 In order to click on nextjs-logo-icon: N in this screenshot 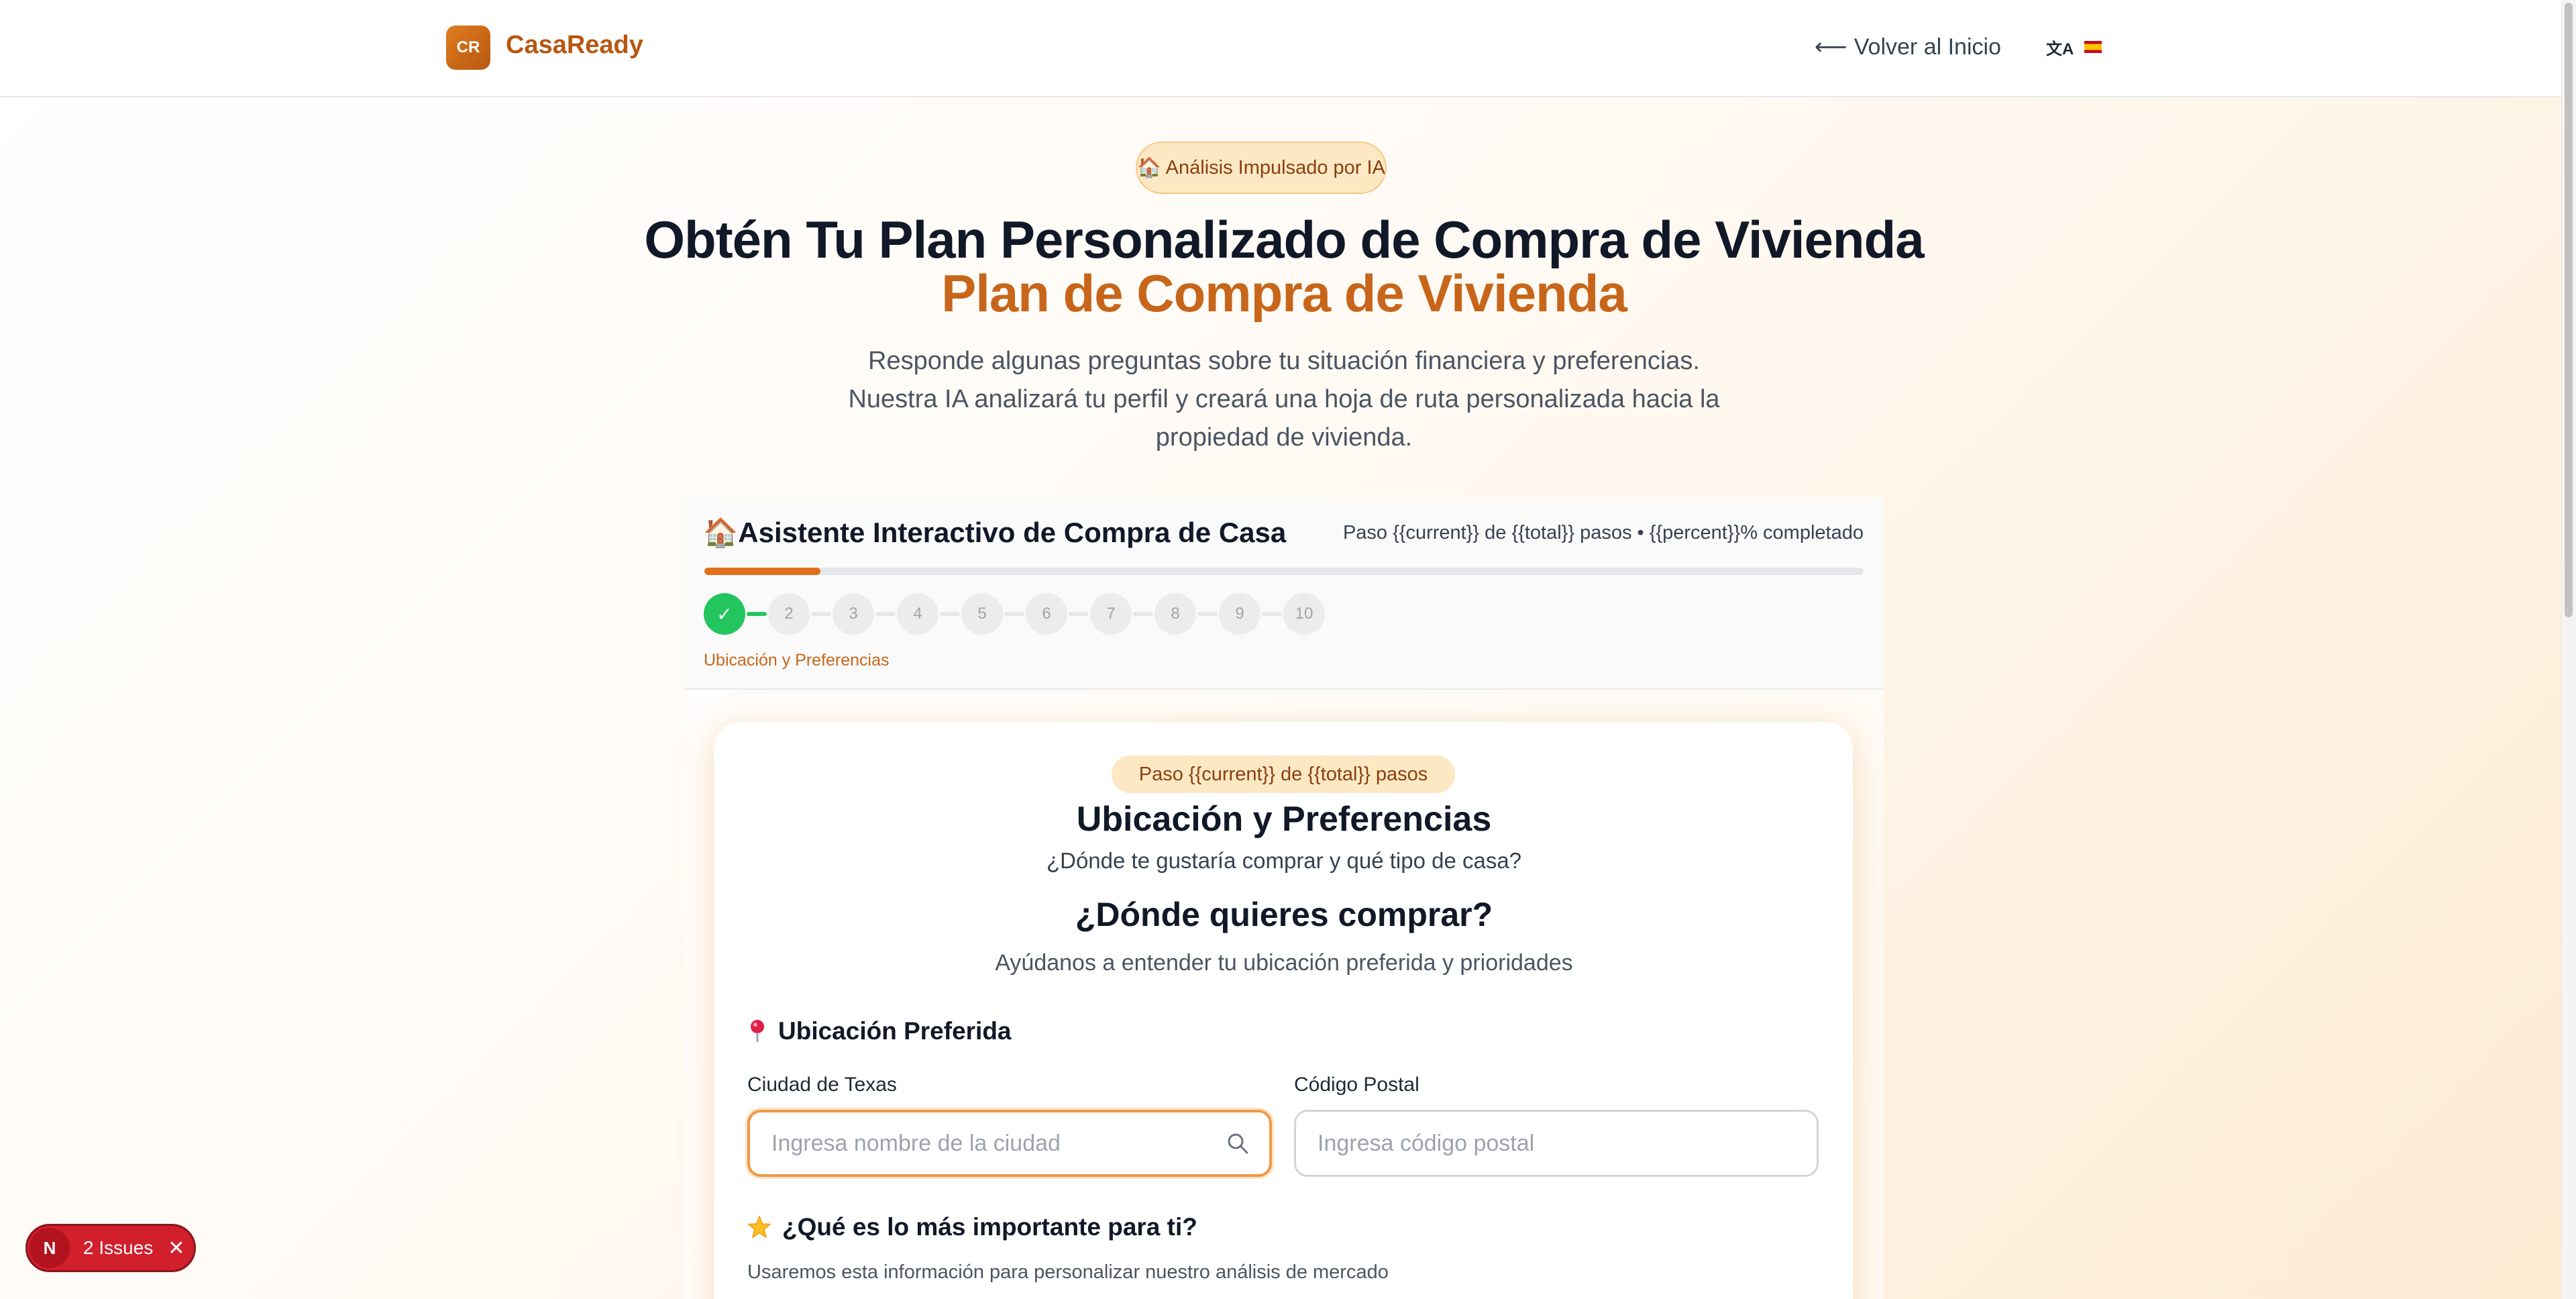, I will do `click(50, 1248)`.